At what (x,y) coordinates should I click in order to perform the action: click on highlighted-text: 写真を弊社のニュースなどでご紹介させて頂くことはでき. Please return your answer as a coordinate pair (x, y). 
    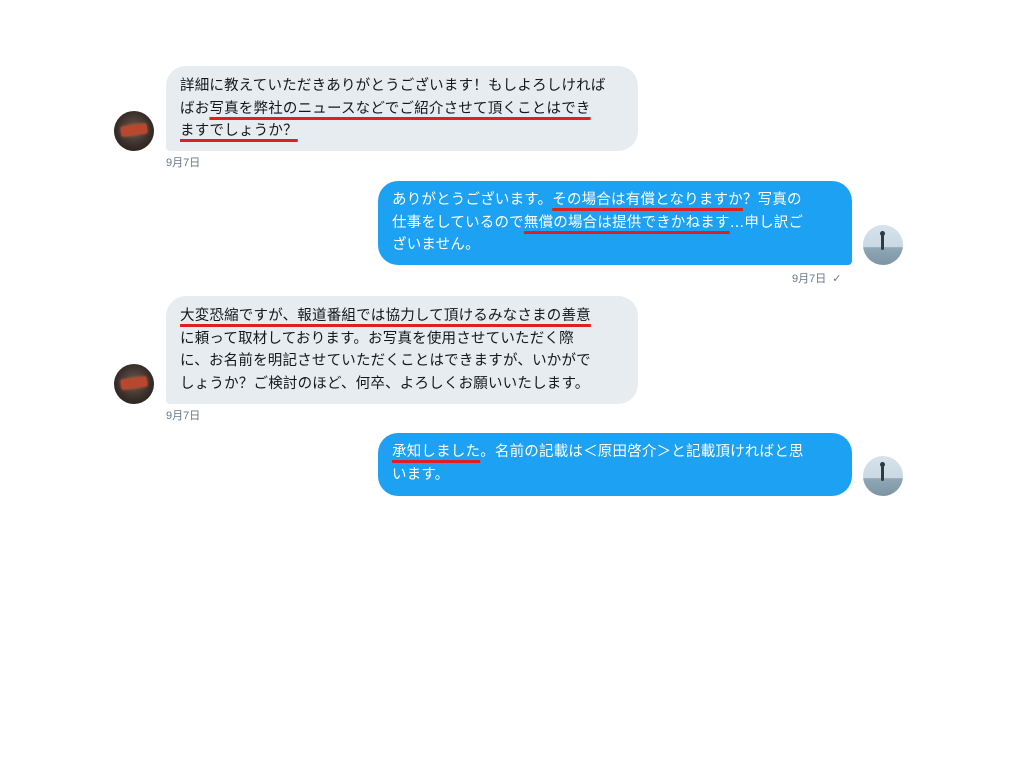
    Looking at the image, I should click on (400, 108).